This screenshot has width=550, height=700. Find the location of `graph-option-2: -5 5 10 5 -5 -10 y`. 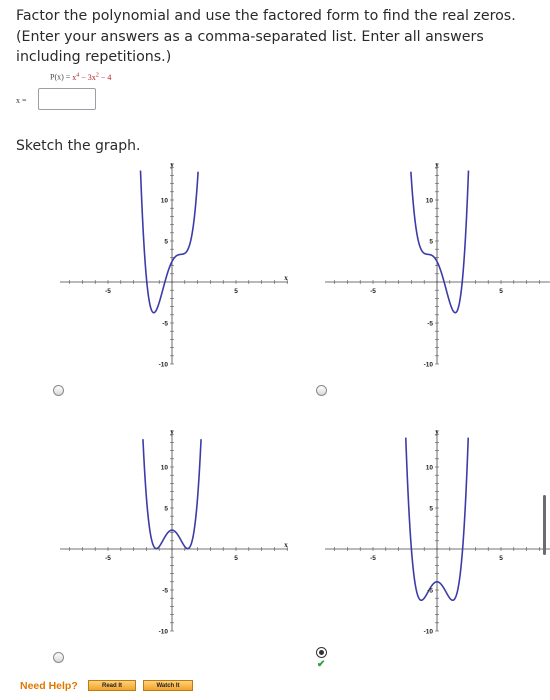

graph-option-2: -5 5 10 5 -5 -10 y is located at coordinates (437, 263).